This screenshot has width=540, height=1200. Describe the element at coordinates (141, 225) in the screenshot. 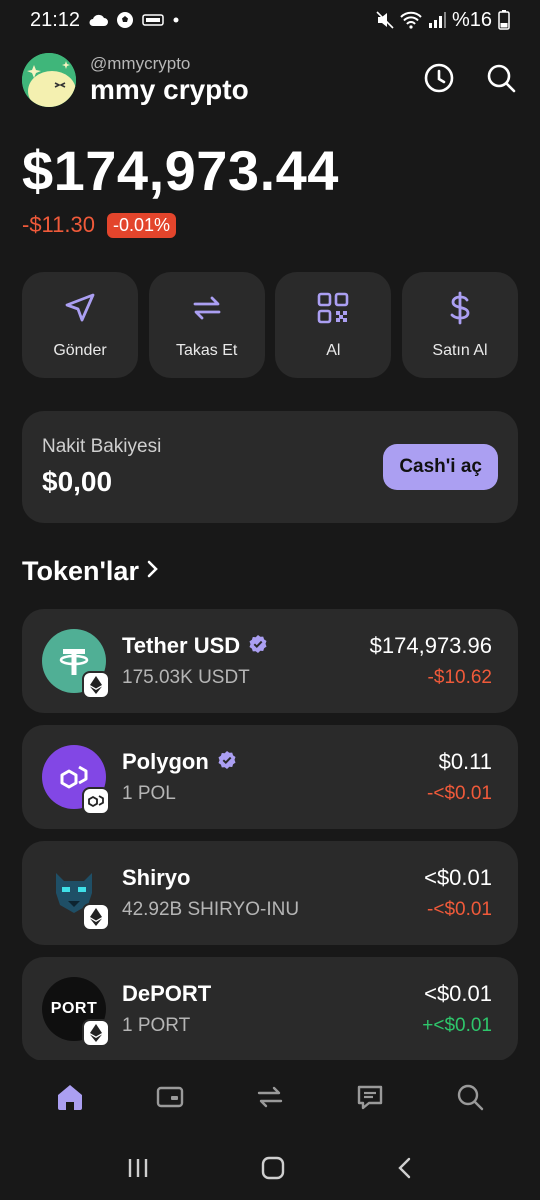

I see `change-percent-badge: -0.01%` at that location.